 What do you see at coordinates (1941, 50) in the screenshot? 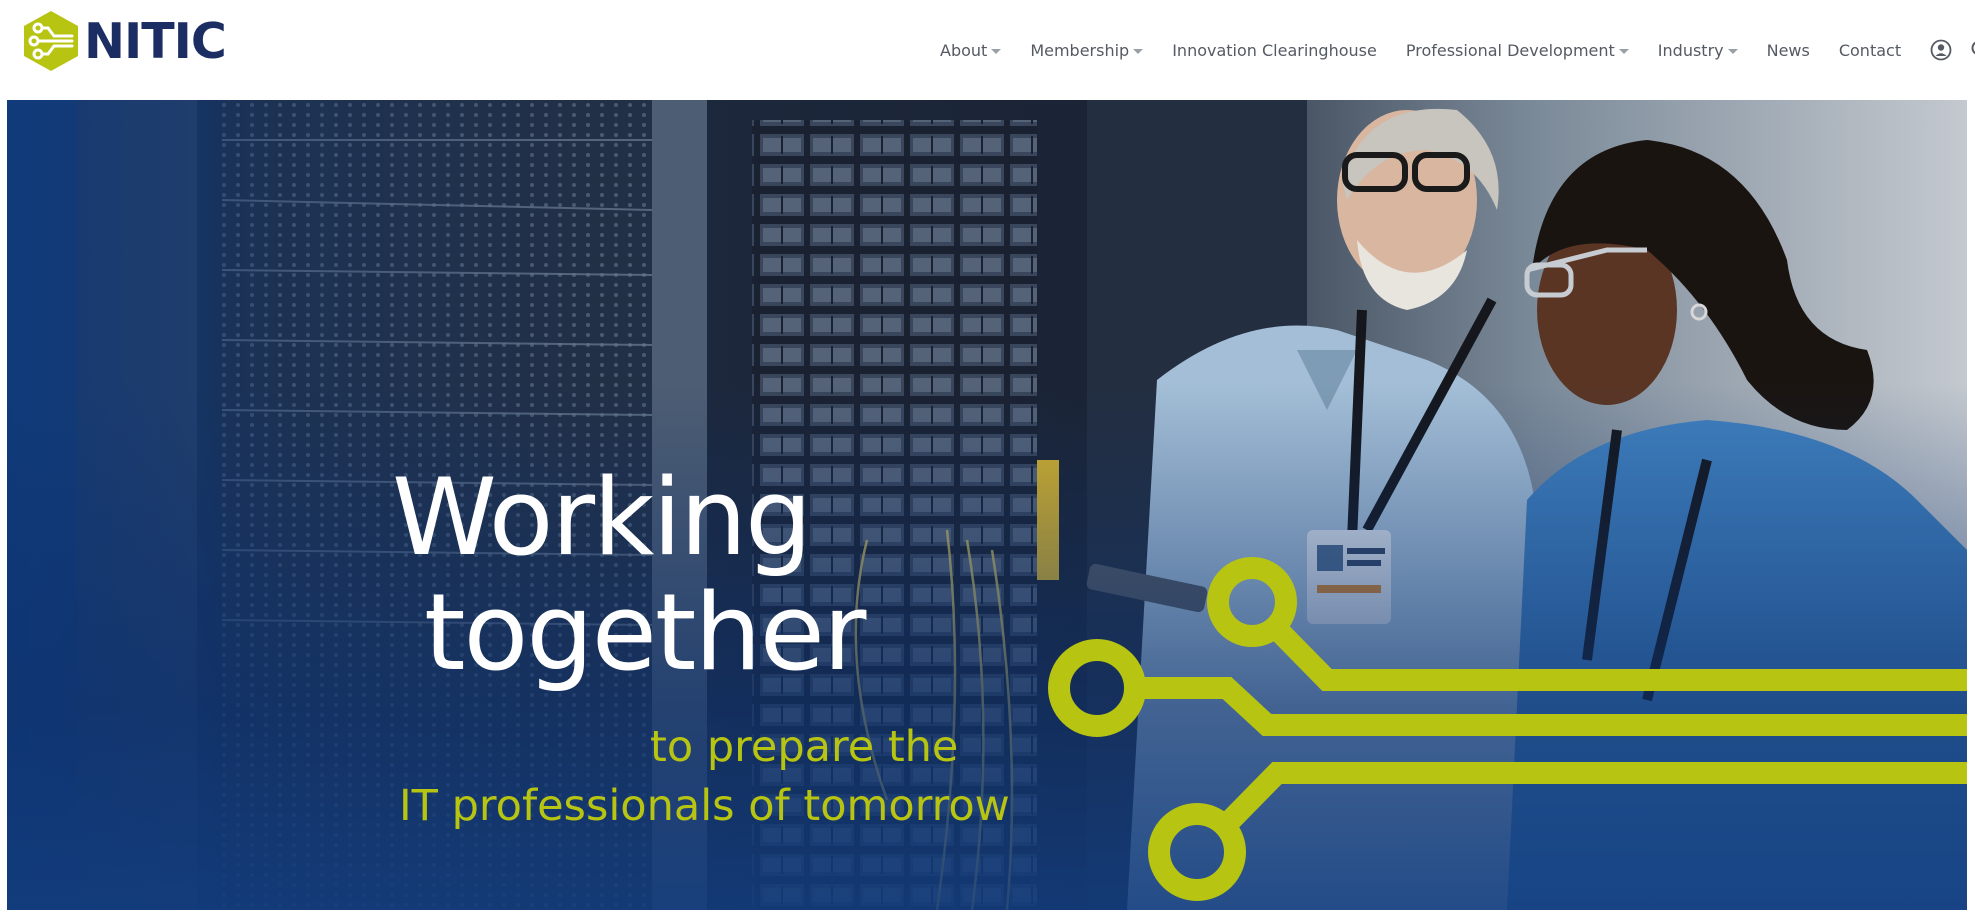
I see `account-icon` at bounding box center [1941, 50].